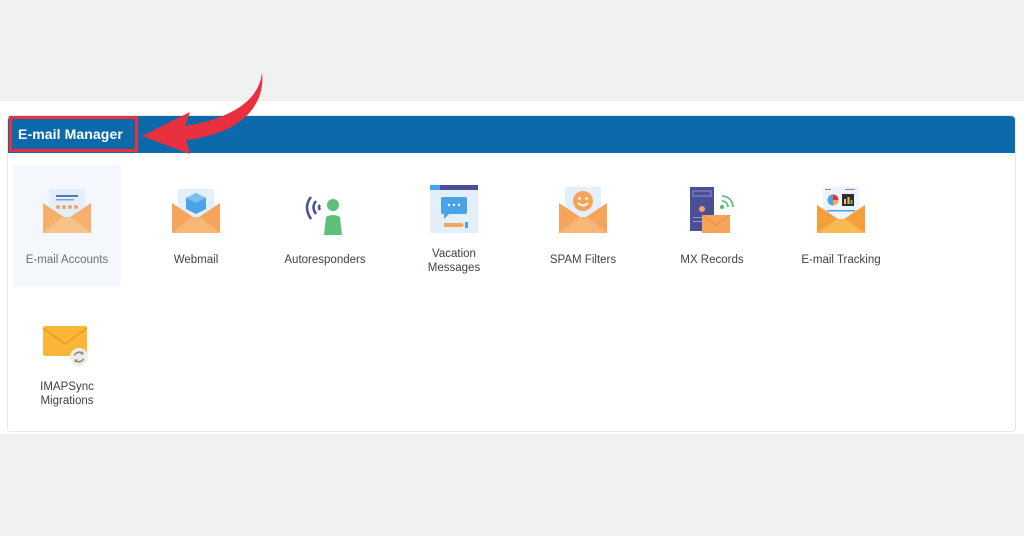 The width and height of the screenshot is (1024, 536). What do you see at coordinates (841, 210) in the screenshot?
I see `envelope-chart-icon` at bounding box center [841, 210].